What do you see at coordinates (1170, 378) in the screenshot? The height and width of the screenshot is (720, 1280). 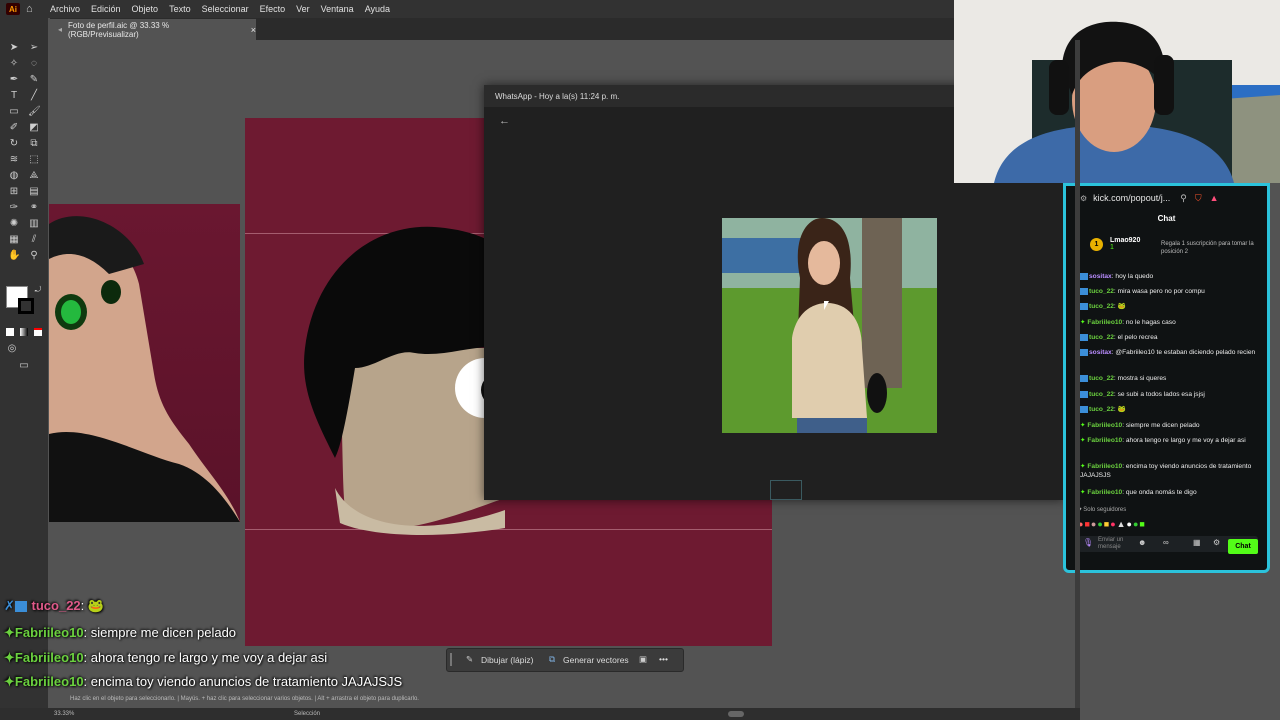 I see `chat-message: tuco_22: mostra si queres` at bounding box center [1170, 378].